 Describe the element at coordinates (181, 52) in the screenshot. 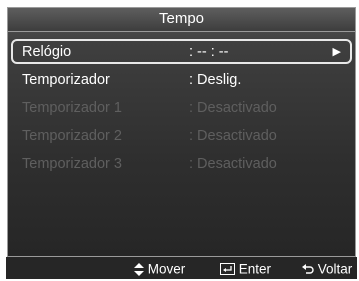

I see `menu-item-relogio: Relógio : -- : -- ▶` at that location.